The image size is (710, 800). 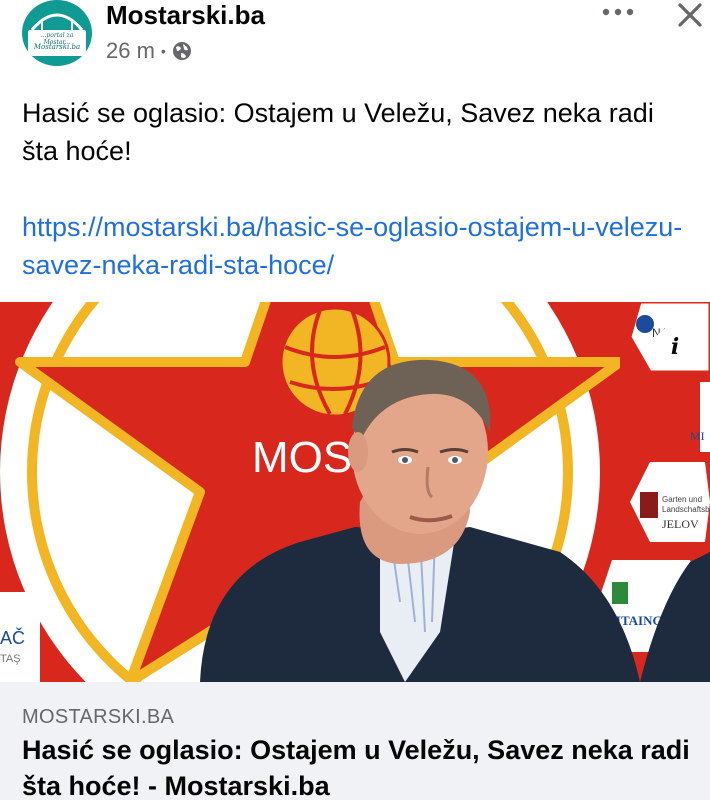 I want to click on close-icon, so click(x=690, y=15).